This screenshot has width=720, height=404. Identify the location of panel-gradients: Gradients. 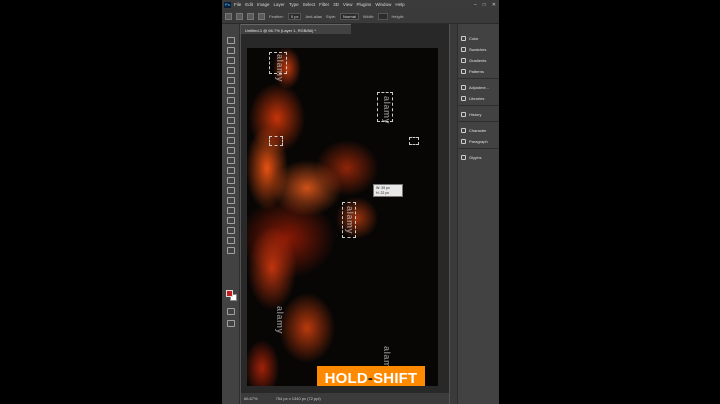
(473, 60).